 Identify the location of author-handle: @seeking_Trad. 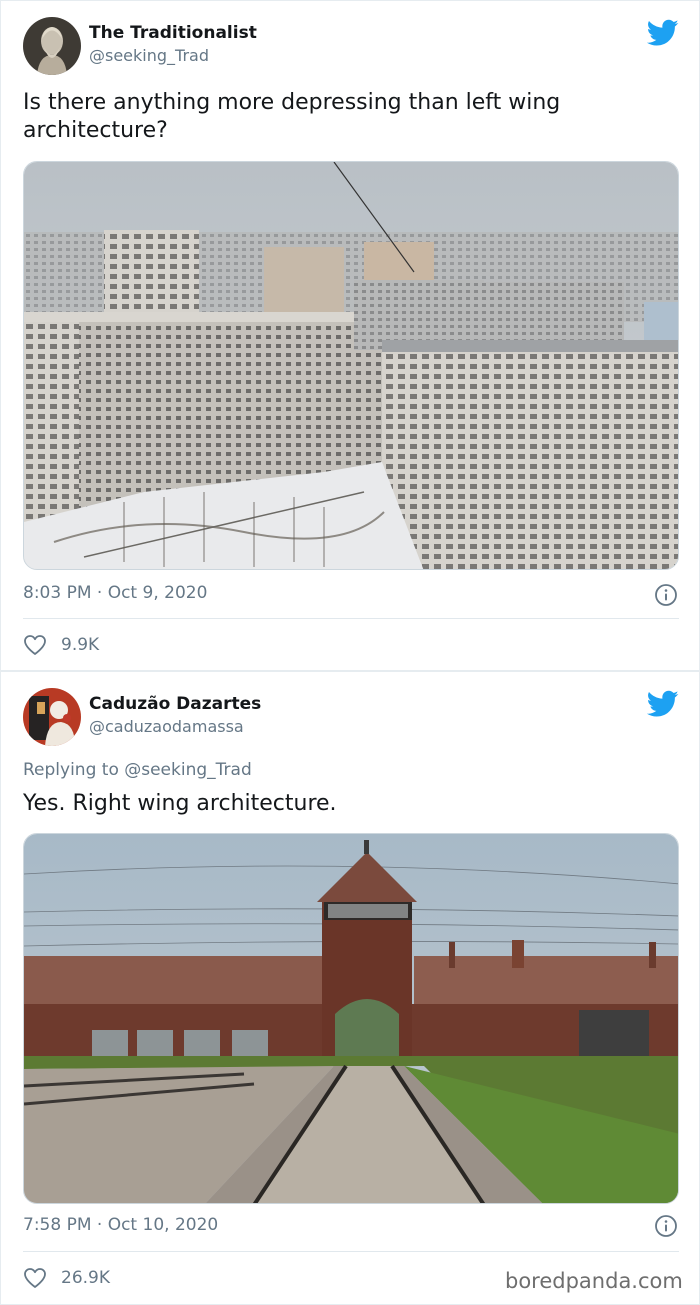
(149, 55).